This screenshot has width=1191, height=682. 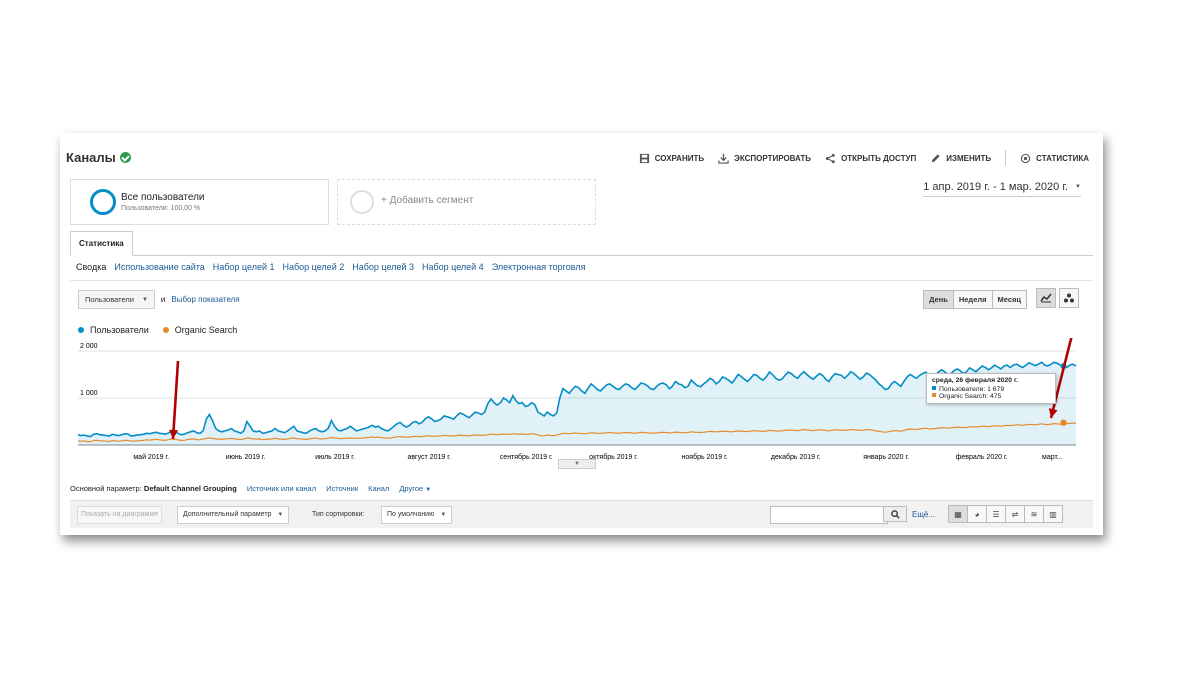 I want to click on dimension-label-text: Основной параметр:, so click(x=106, y=488).